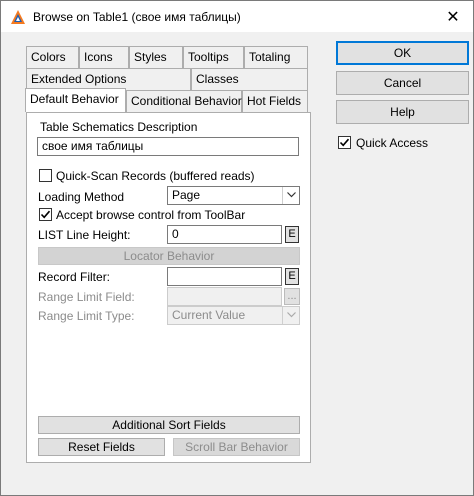 The width and height of the screenshot is (474, 496). Describe the element at coordinates (79, 79) in the screenshot. I see `tab-label: Extended Options` at that location.